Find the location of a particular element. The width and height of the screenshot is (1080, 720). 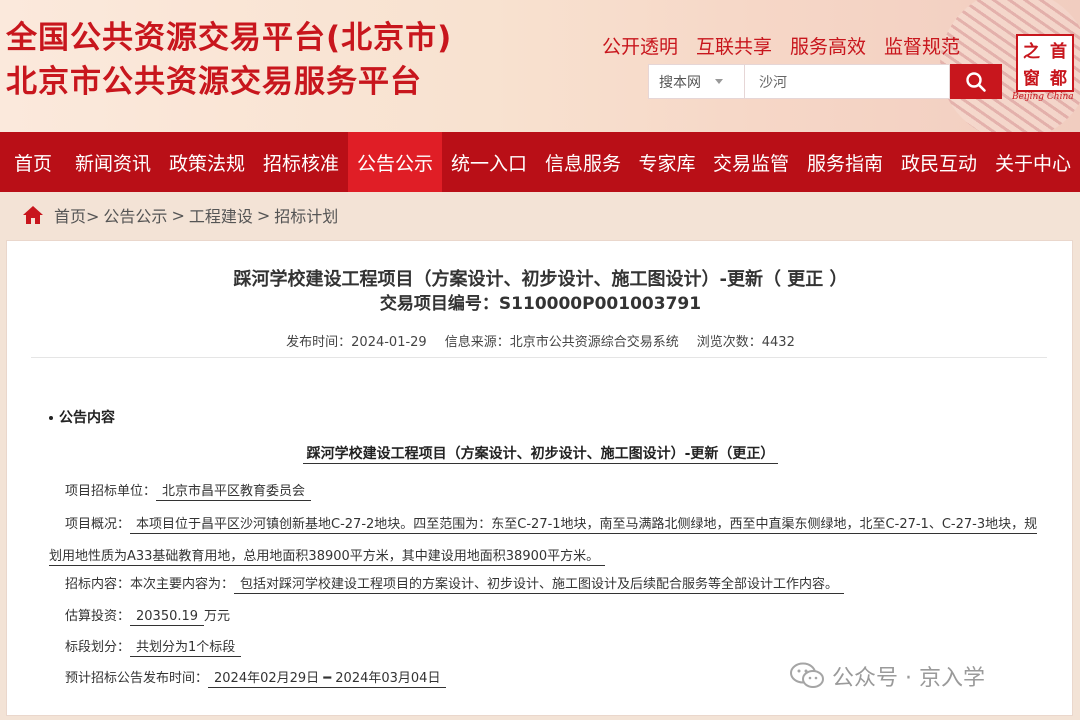

breadcrumb: 首页> 公告公示 > 工程建设 > 招标计划 is located at coordinates (180, 215).